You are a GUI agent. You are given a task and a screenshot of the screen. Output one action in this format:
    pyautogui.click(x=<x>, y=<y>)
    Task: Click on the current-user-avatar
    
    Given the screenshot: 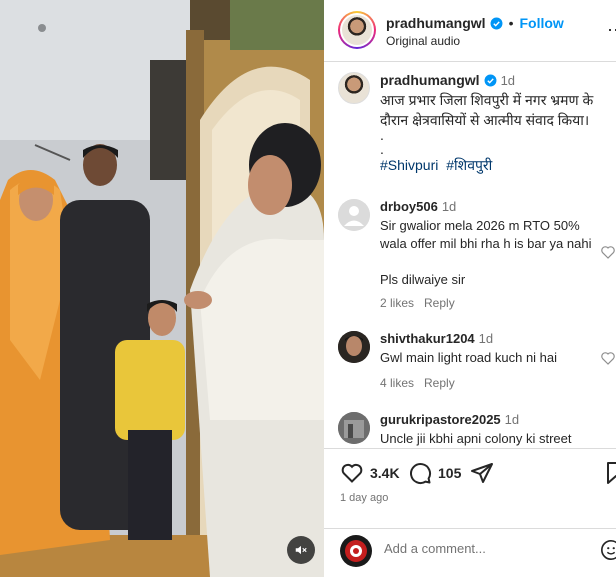 What is the action you would take?
    pyautogui.click(x=356, y=551)
    